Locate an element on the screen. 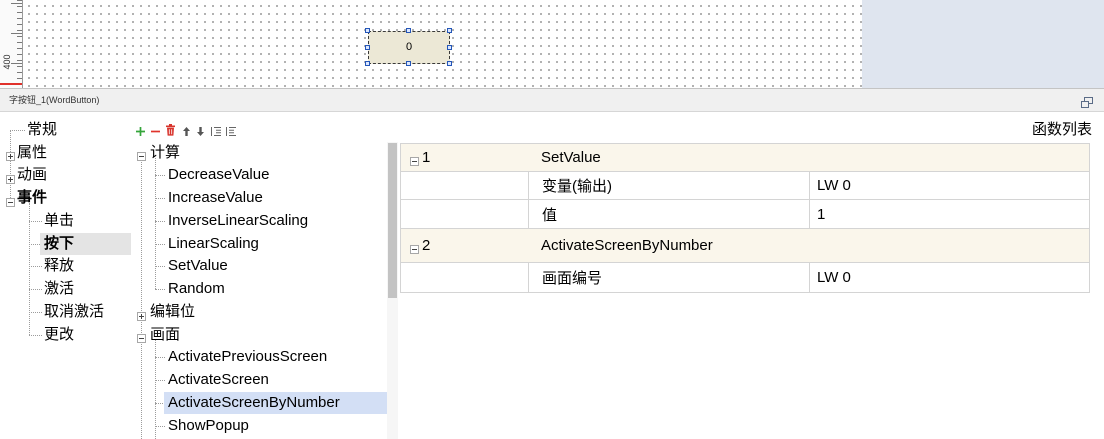 This screenshot has height=439, width=1104. move-up-icon is located at coordinates (186, 133).